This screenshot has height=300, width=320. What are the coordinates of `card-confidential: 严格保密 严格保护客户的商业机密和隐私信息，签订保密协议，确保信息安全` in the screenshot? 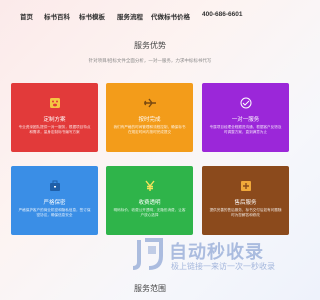 It's located at (54, 200).